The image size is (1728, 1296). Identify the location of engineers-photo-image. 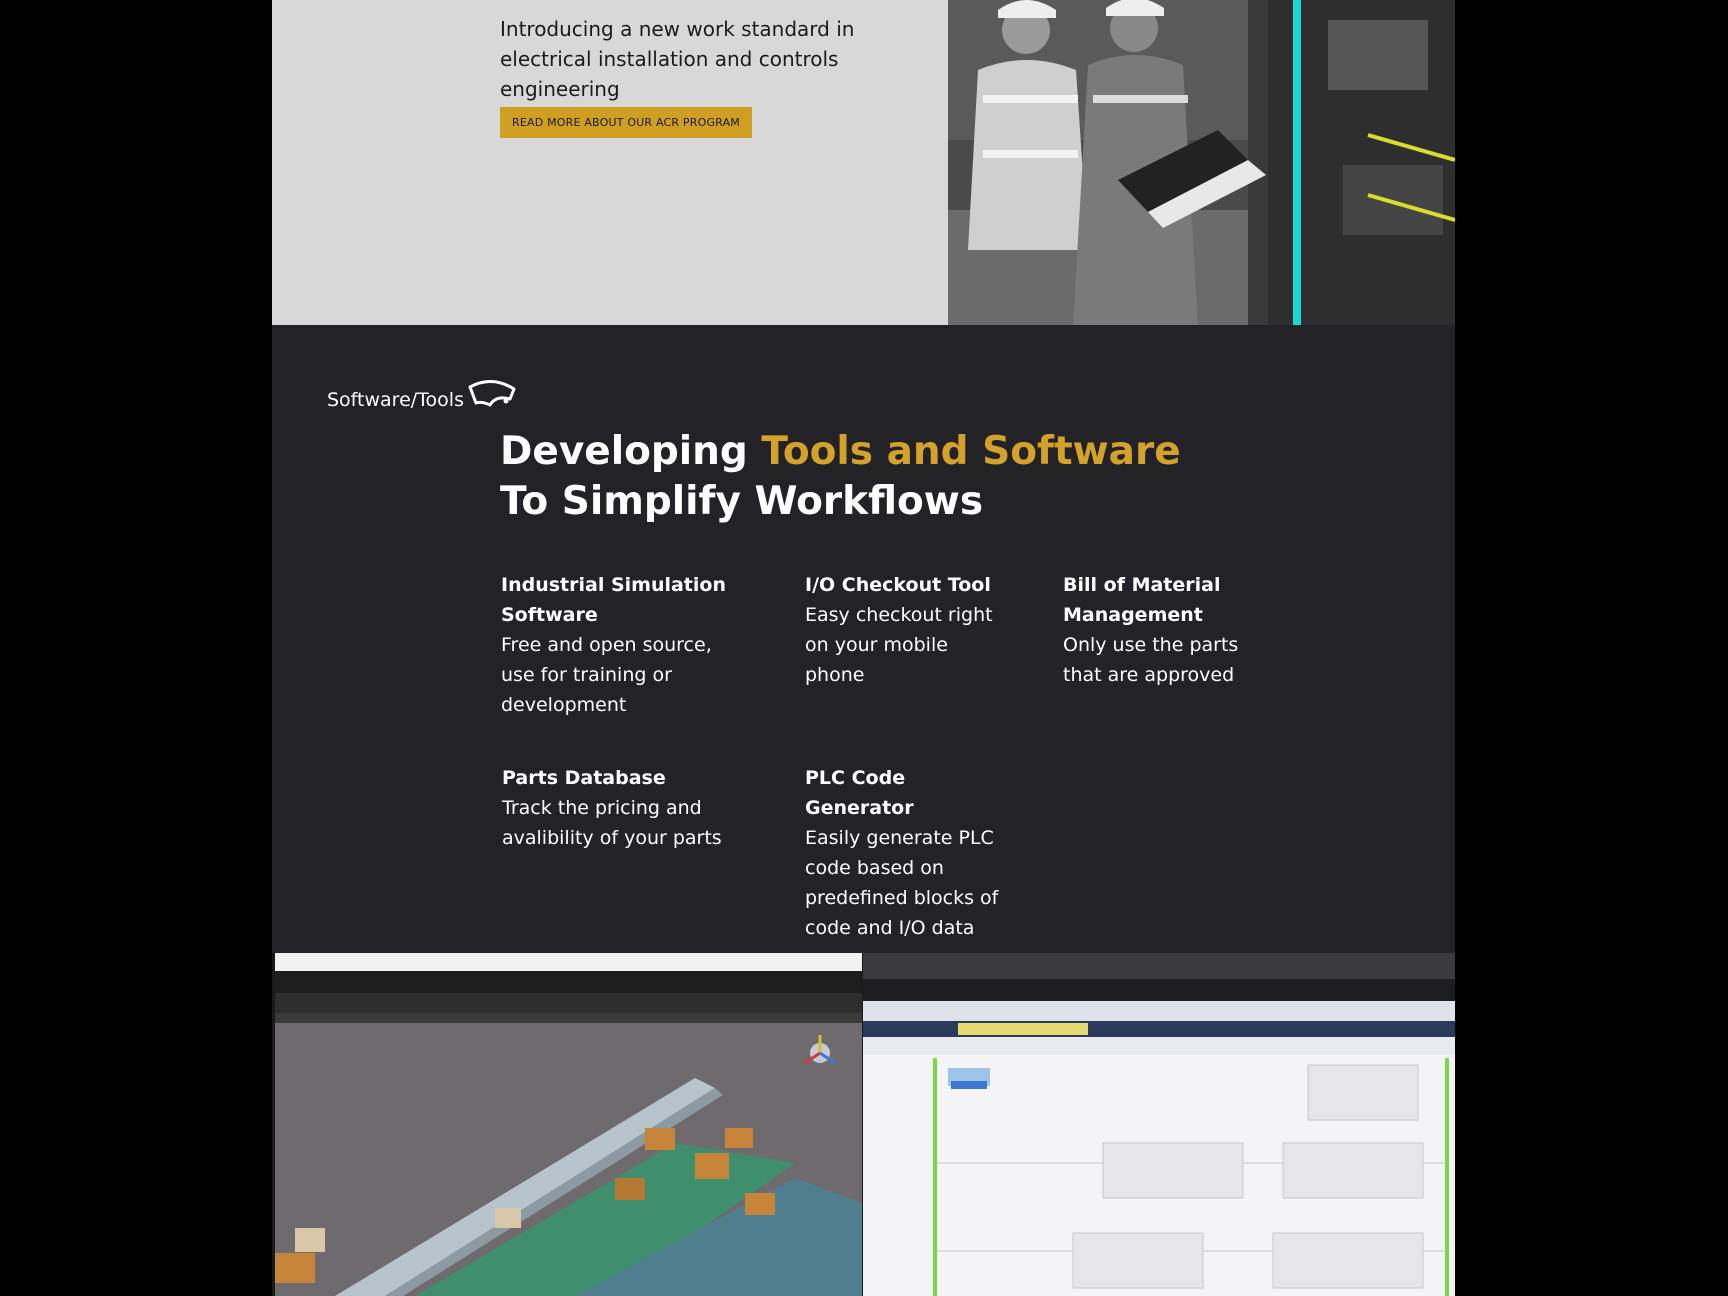
(1201, 163).